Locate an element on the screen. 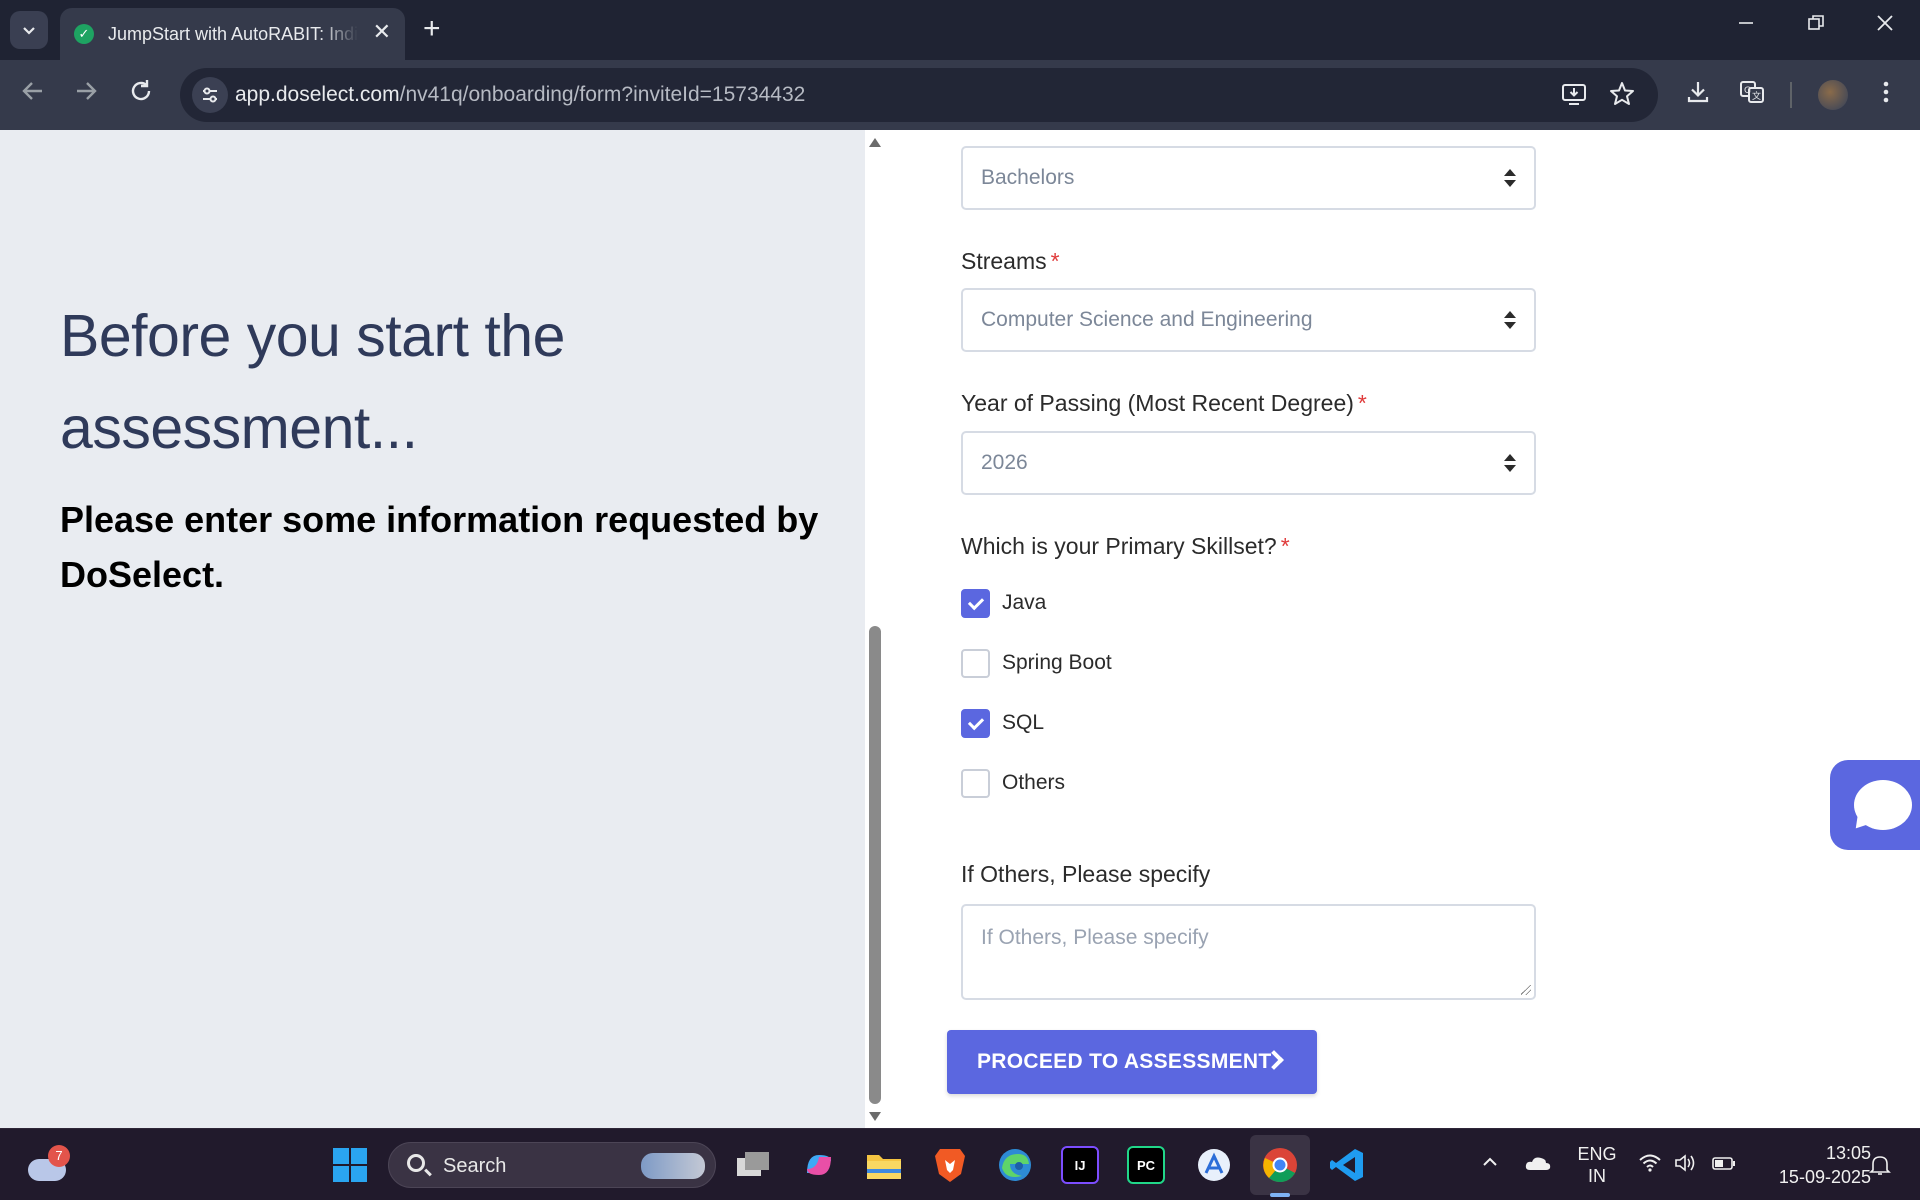 This screenshot has height=1200, width=1920. profile-avatar is located at coordinates (1833, 95).